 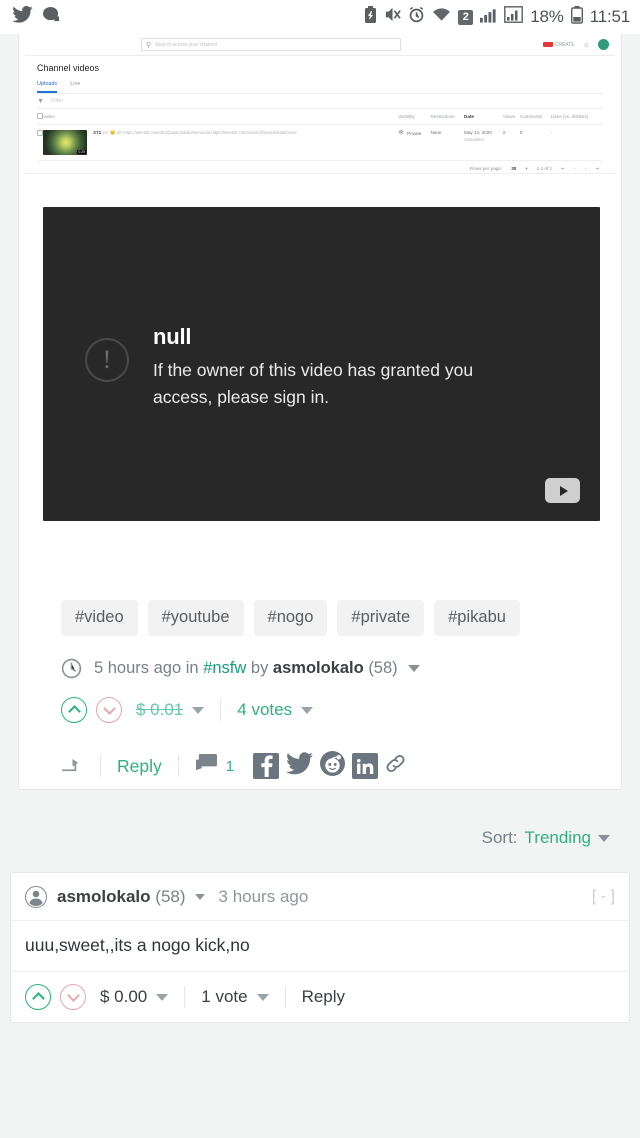 I want to click on comment-time: 3 hours ago, so click(x=263, y=896).